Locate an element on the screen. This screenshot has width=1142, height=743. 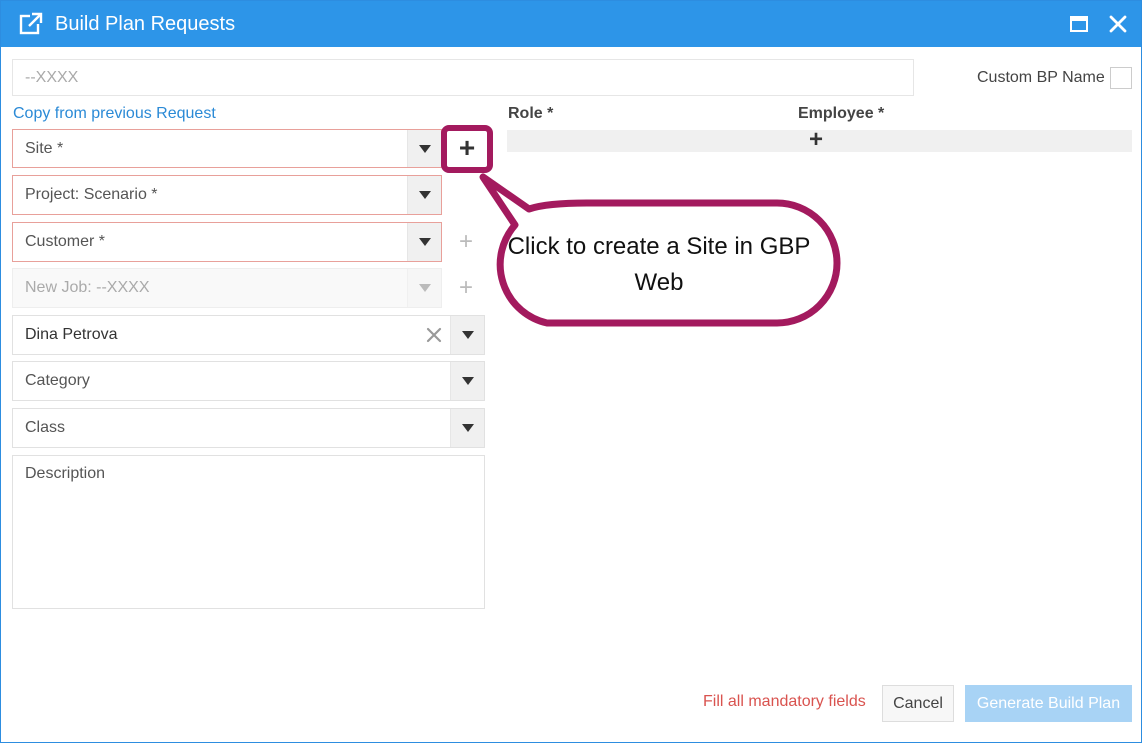
mandatory-fields-warning: Fill all mandatory fields is located at coordinates (784, 701).